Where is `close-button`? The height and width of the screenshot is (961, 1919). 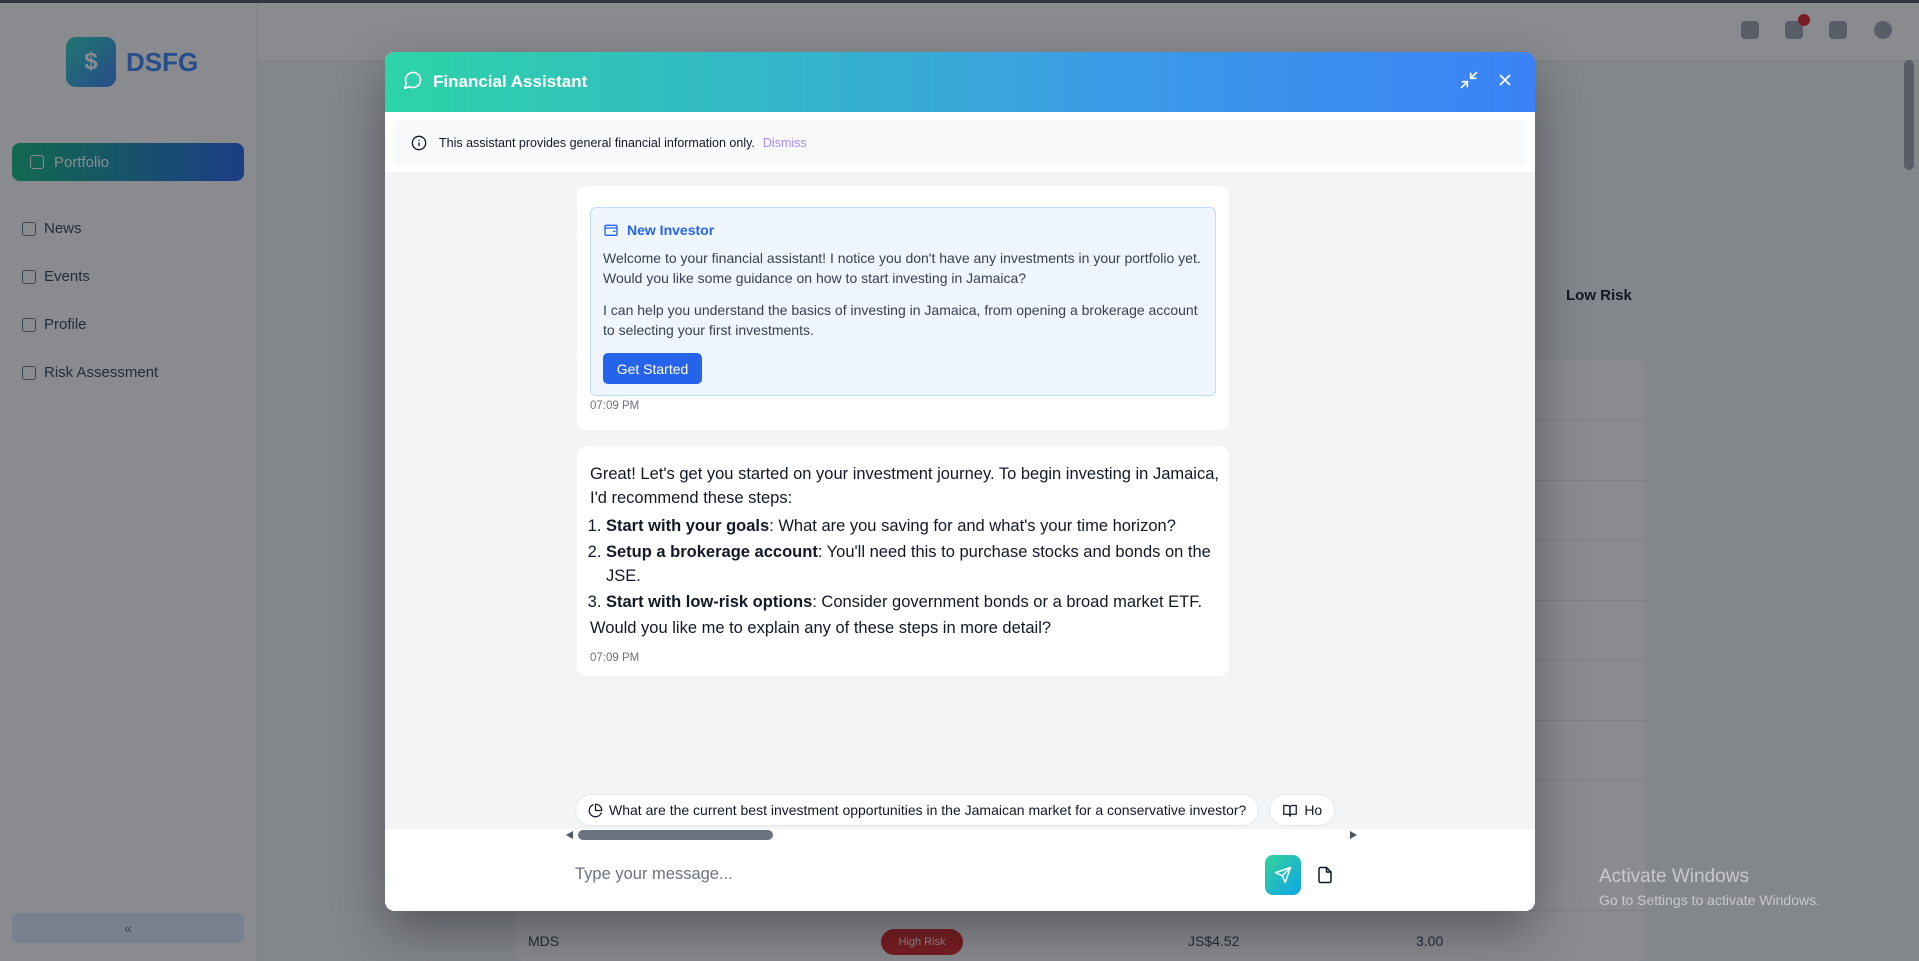
close-button is located at coordinates (1505, 82).